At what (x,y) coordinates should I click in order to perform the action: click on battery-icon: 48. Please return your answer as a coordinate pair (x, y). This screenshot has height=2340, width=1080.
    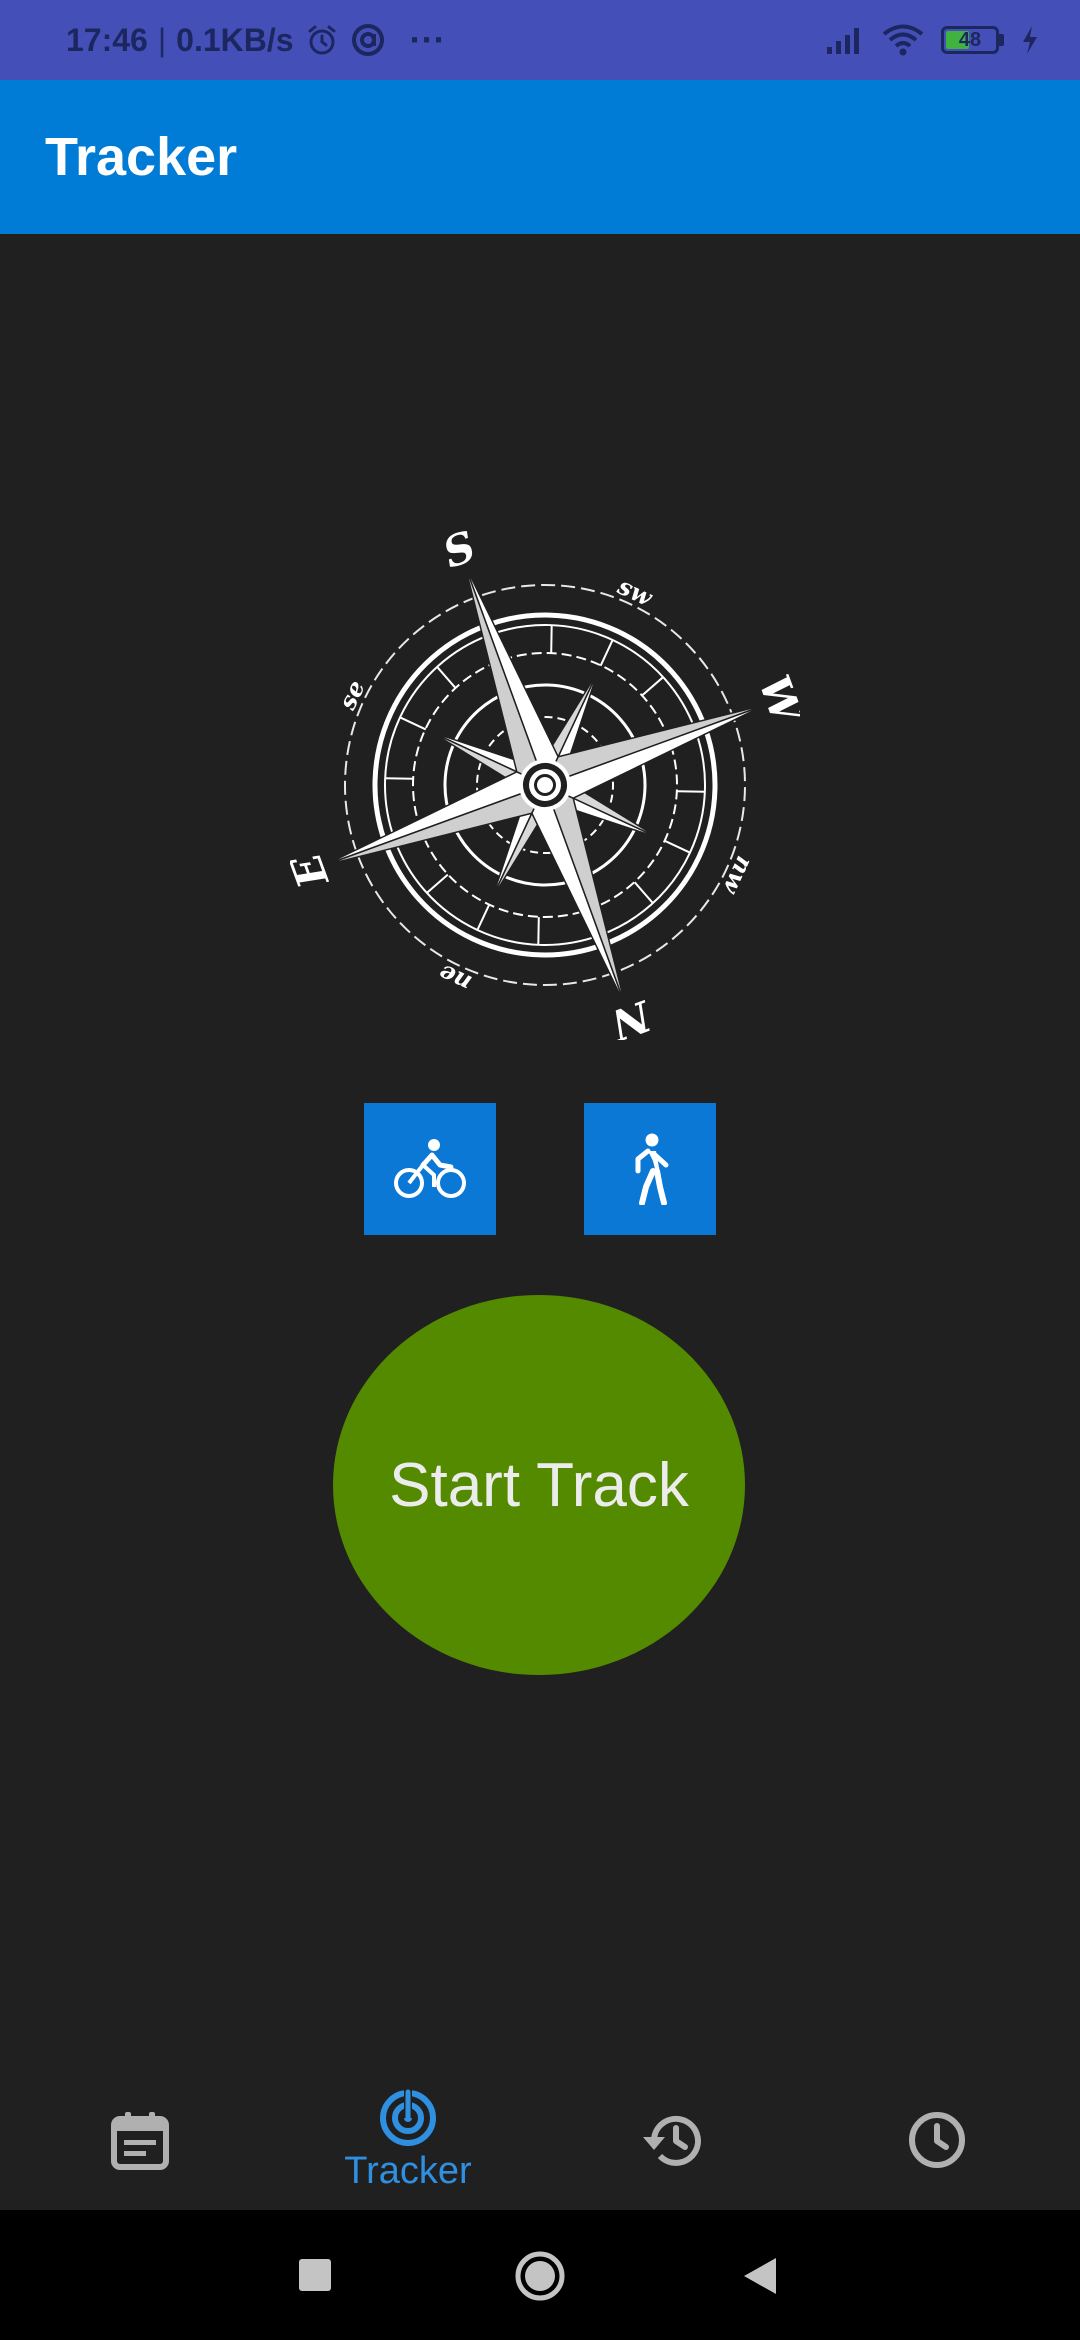
    Looking at the image, I should click on (972, 40).